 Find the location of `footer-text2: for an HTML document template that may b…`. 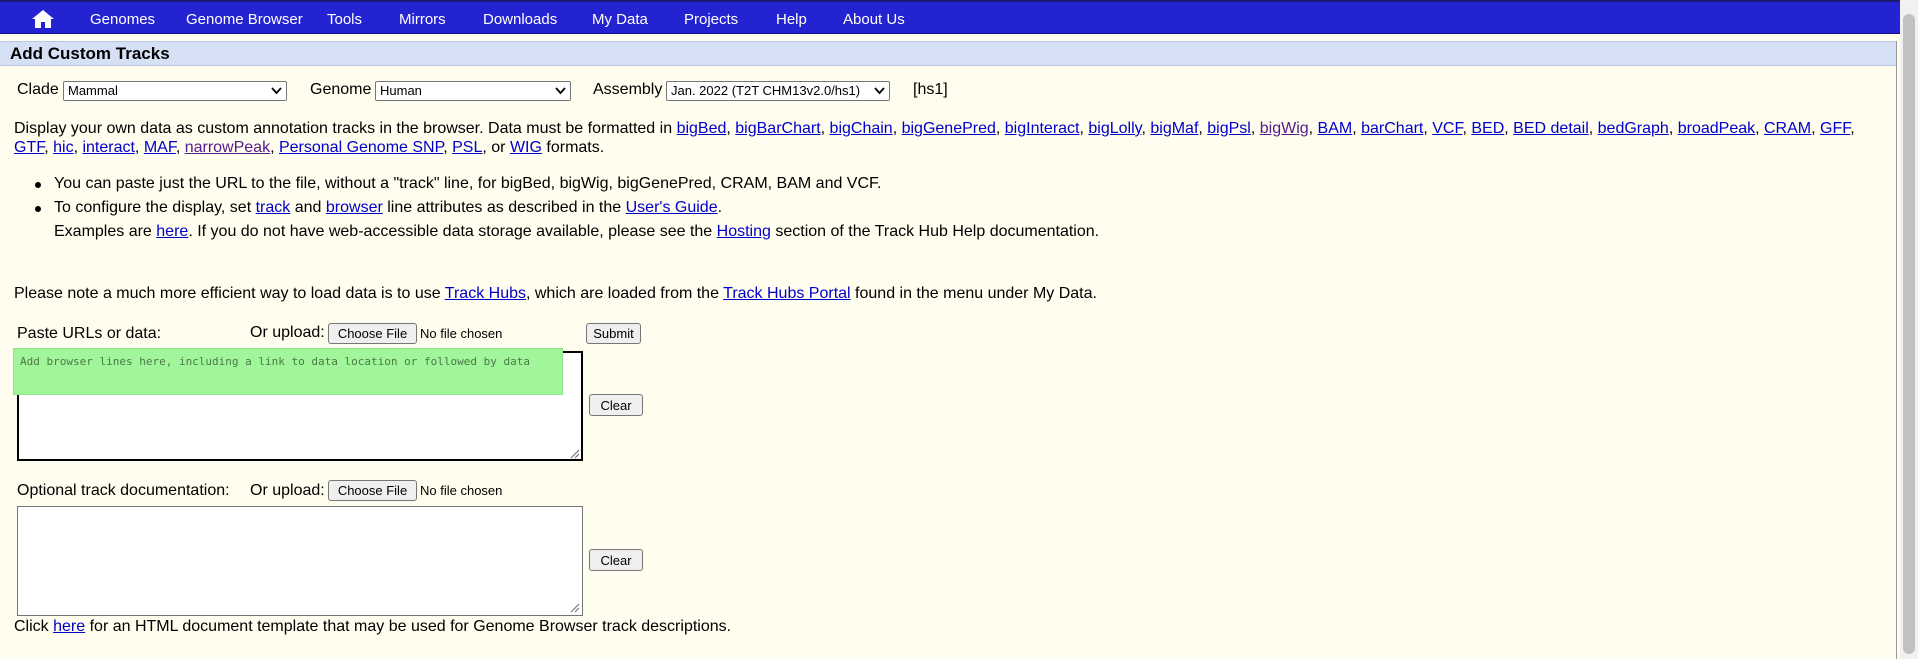

footer-text2: for an HTML document template that may b… is located at coordinates (410, 626).